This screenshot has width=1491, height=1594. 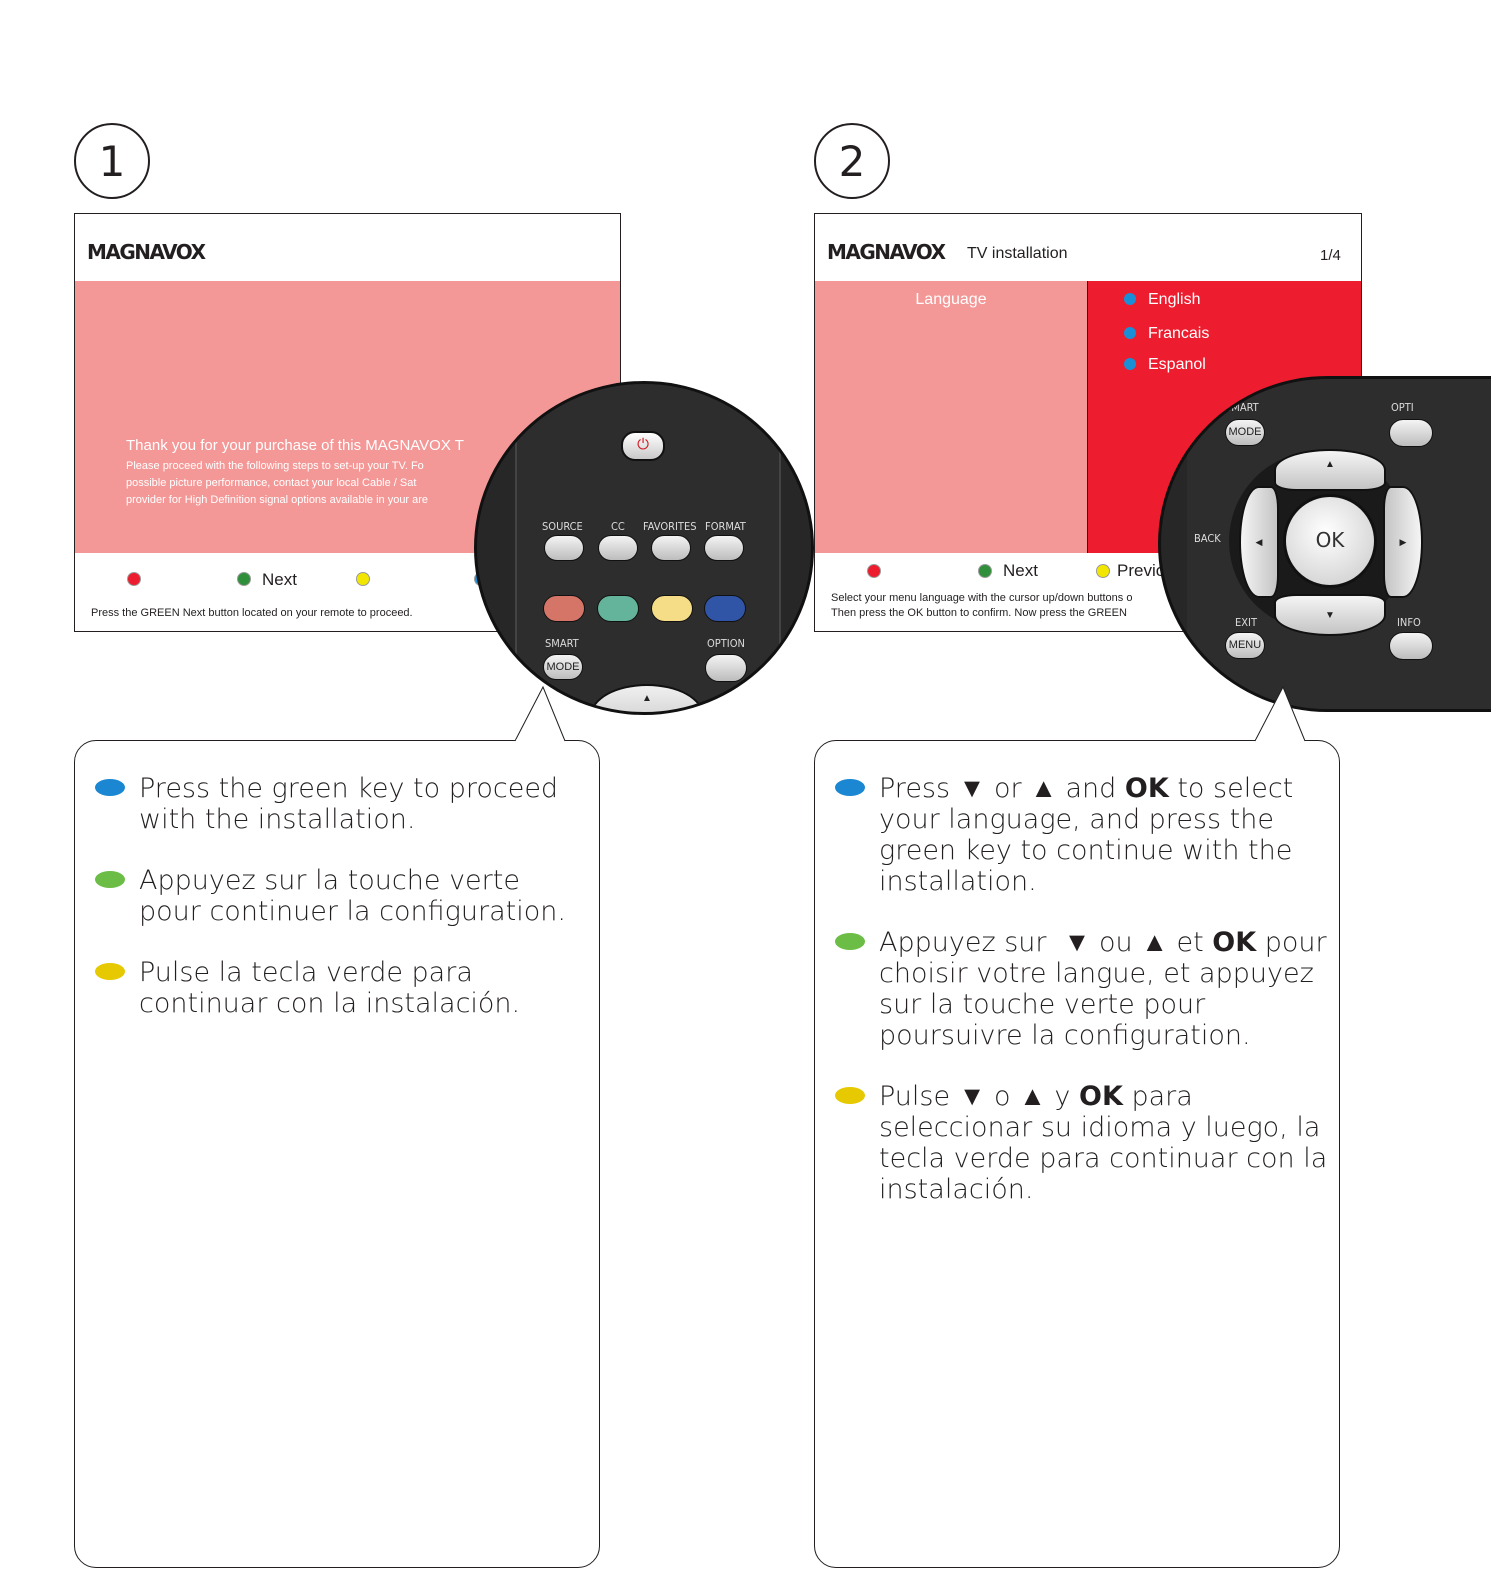 I want to click on back-label: BACK, so click(x=1207, y=538).